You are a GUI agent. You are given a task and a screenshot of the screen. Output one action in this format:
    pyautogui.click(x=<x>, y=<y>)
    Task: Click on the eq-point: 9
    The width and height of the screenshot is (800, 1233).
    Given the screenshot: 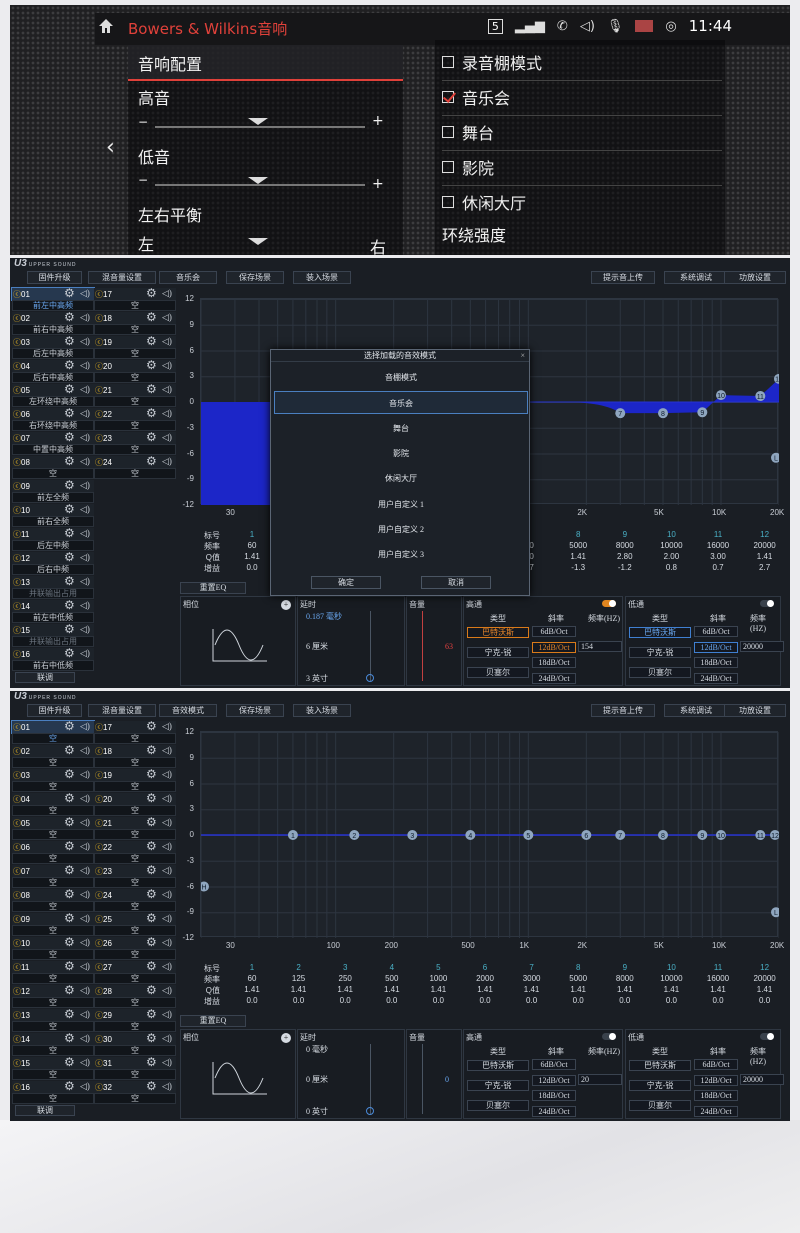 What is the action you would take?
    pyautogui.click(x=702, y=412)
    